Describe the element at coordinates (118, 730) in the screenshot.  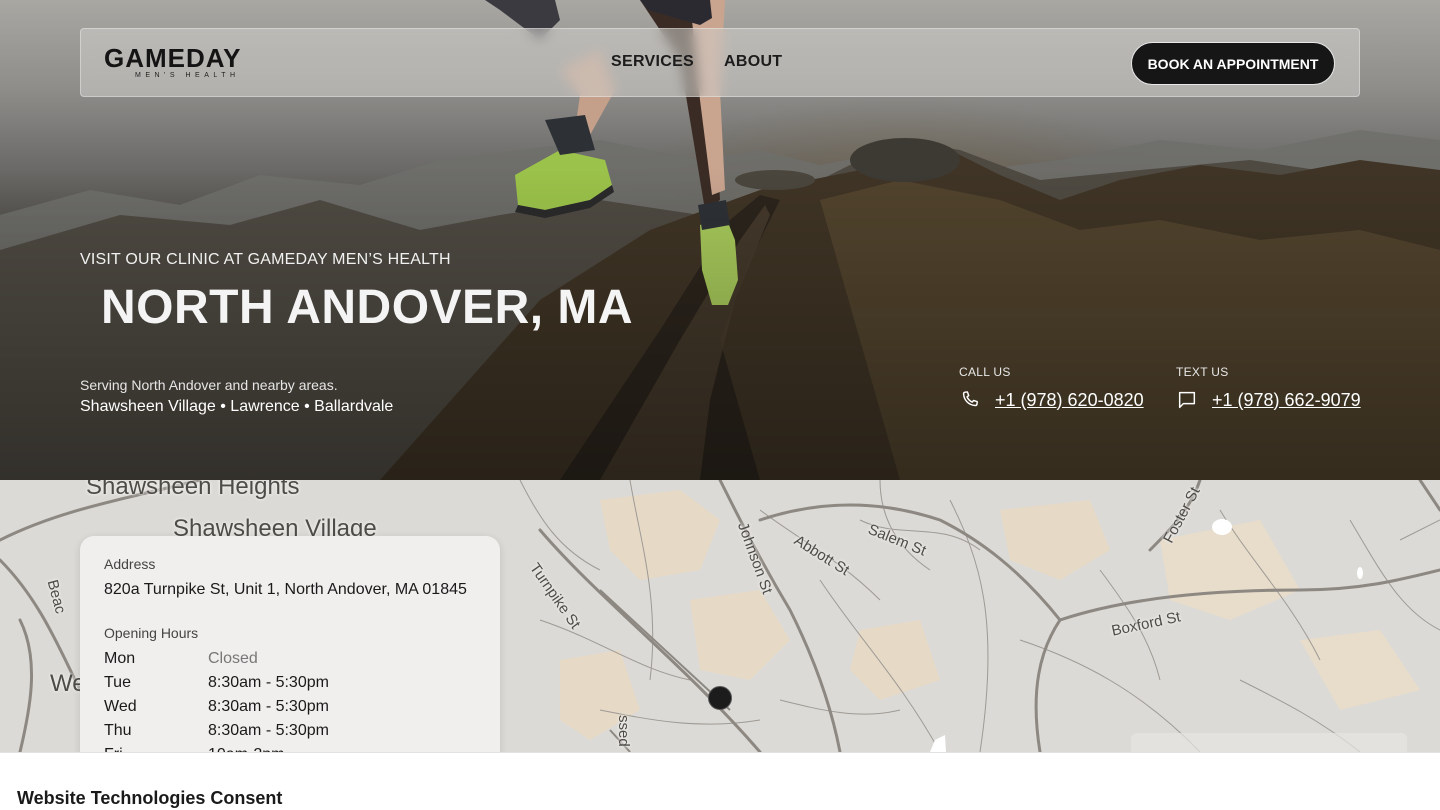
I see `hours-day: Thu` at that location.